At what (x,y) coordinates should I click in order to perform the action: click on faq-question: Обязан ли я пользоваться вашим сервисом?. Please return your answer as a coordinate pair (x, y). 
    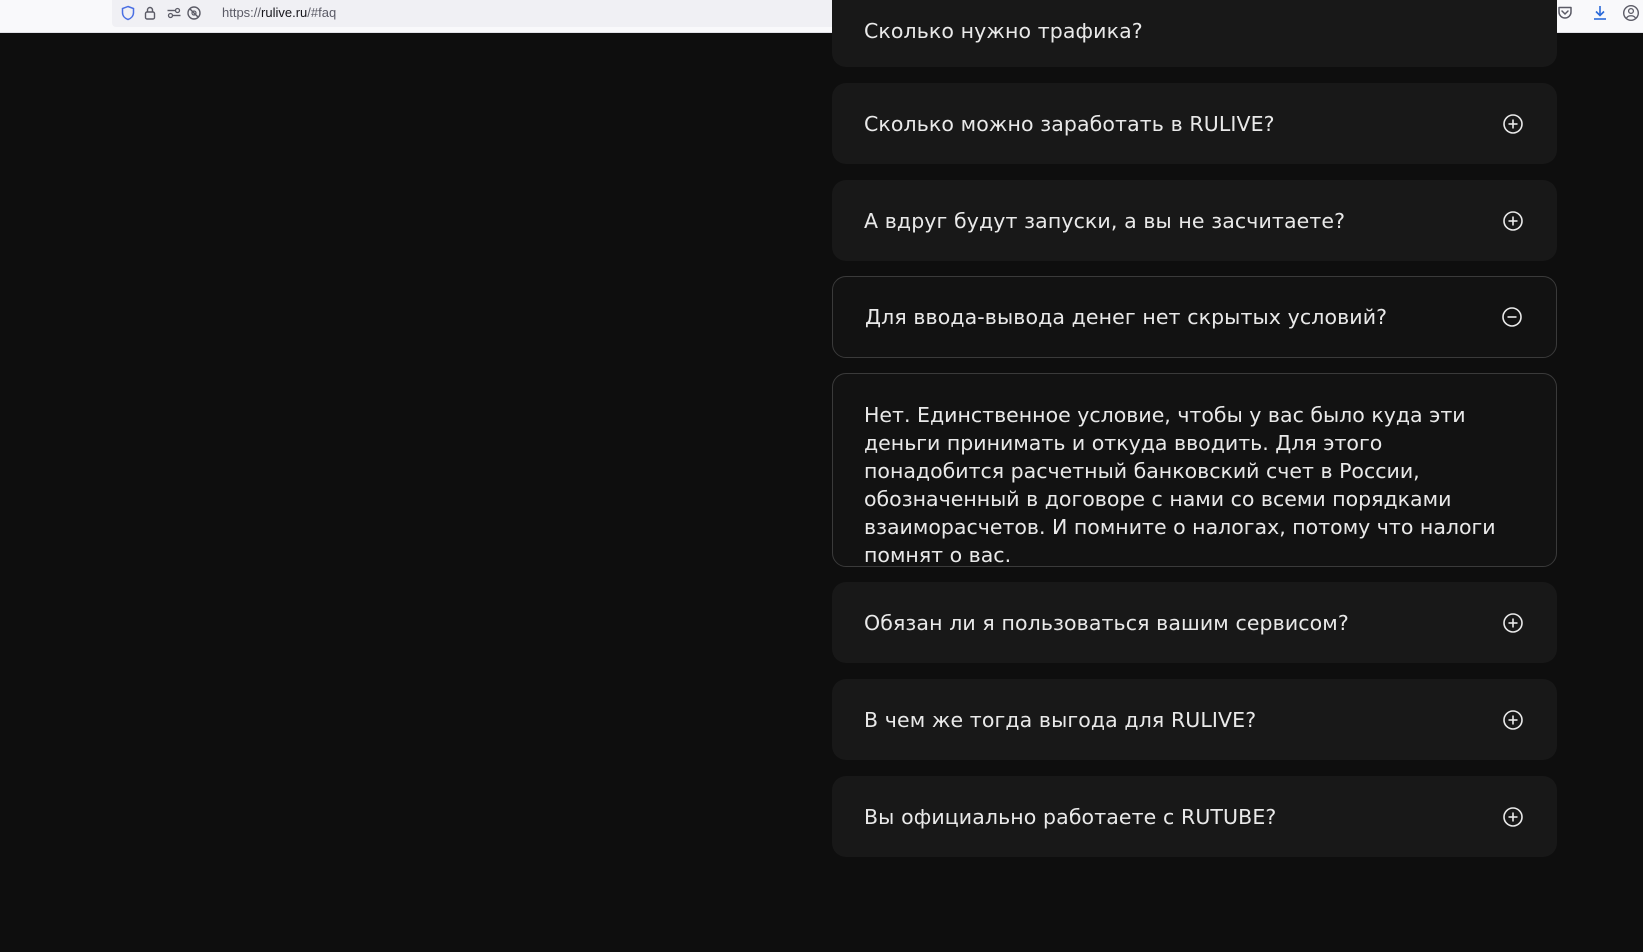
    Looking at the image, I should click on (1106, 622).